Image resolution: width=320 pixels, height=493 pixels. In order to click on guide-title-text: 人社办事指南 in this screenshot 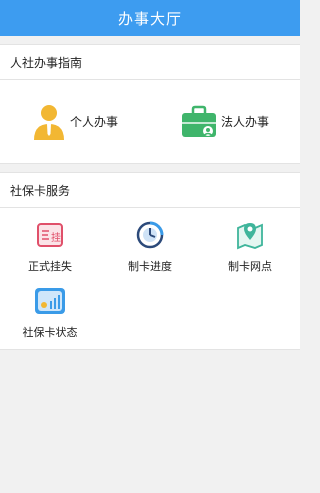, I will do `click(46, 62)`.